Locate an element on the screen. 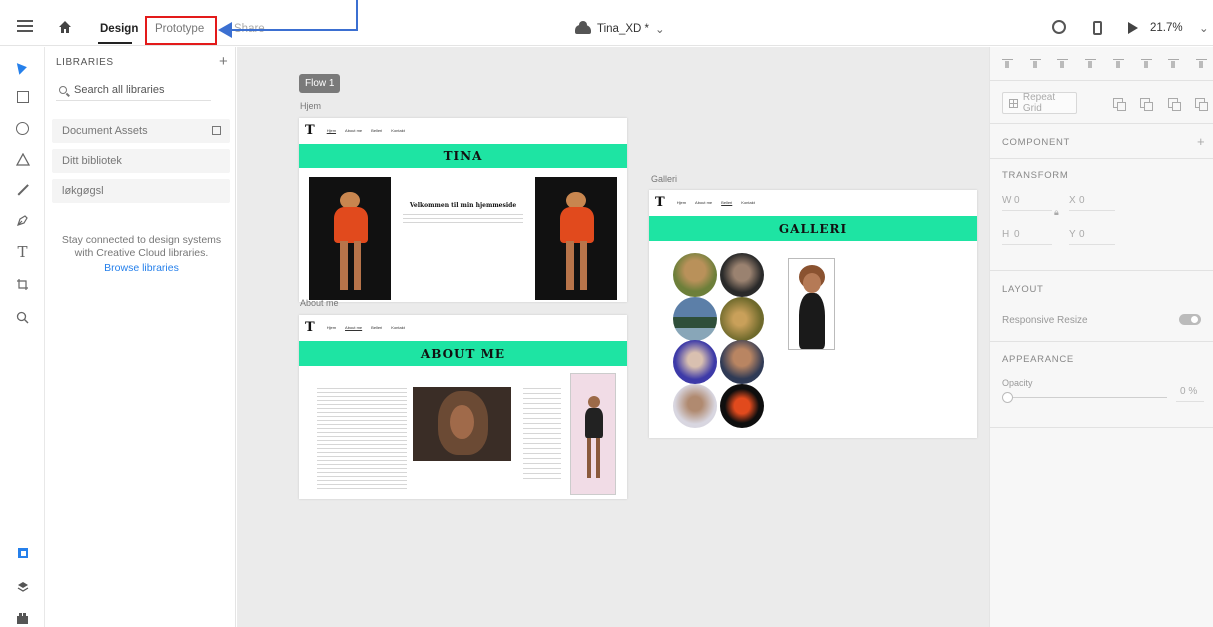 The image size is (1213, 627). artboard-banner: ABOUT ME is located at coordinates (463, 353).